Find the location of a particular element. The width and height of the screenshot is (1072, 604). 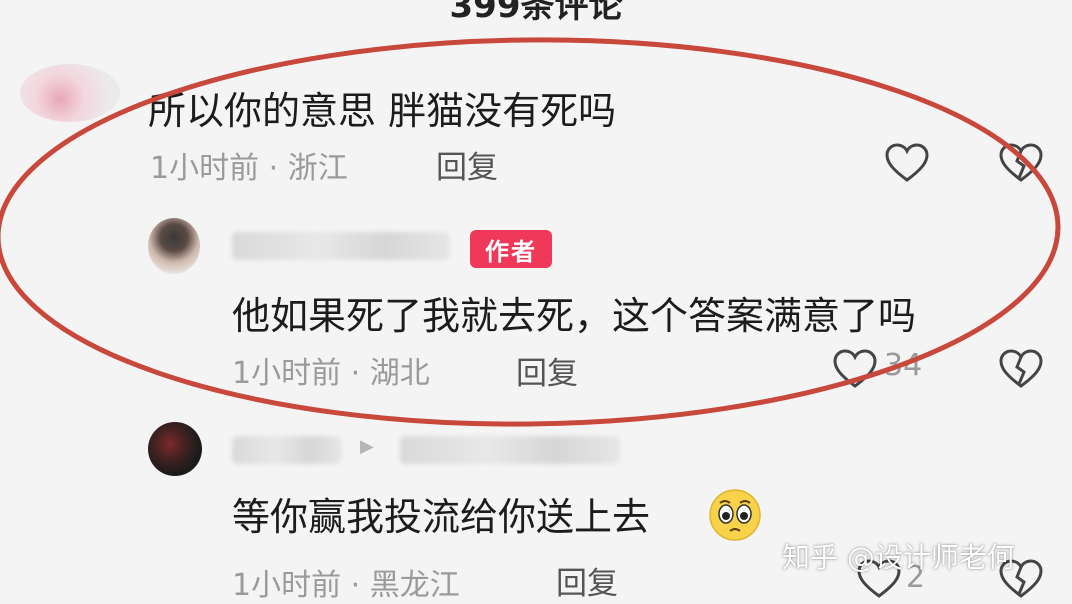

comment-location: 湖北 is located at coordinates (399, 373).